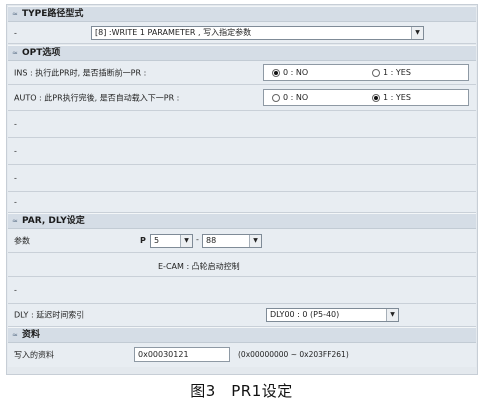 The width and height of the screenshot is (483, 409). Describe the element at coordinates (171, 241) in the screenshot. I see `p-group-select: 5 ▼` at that location.